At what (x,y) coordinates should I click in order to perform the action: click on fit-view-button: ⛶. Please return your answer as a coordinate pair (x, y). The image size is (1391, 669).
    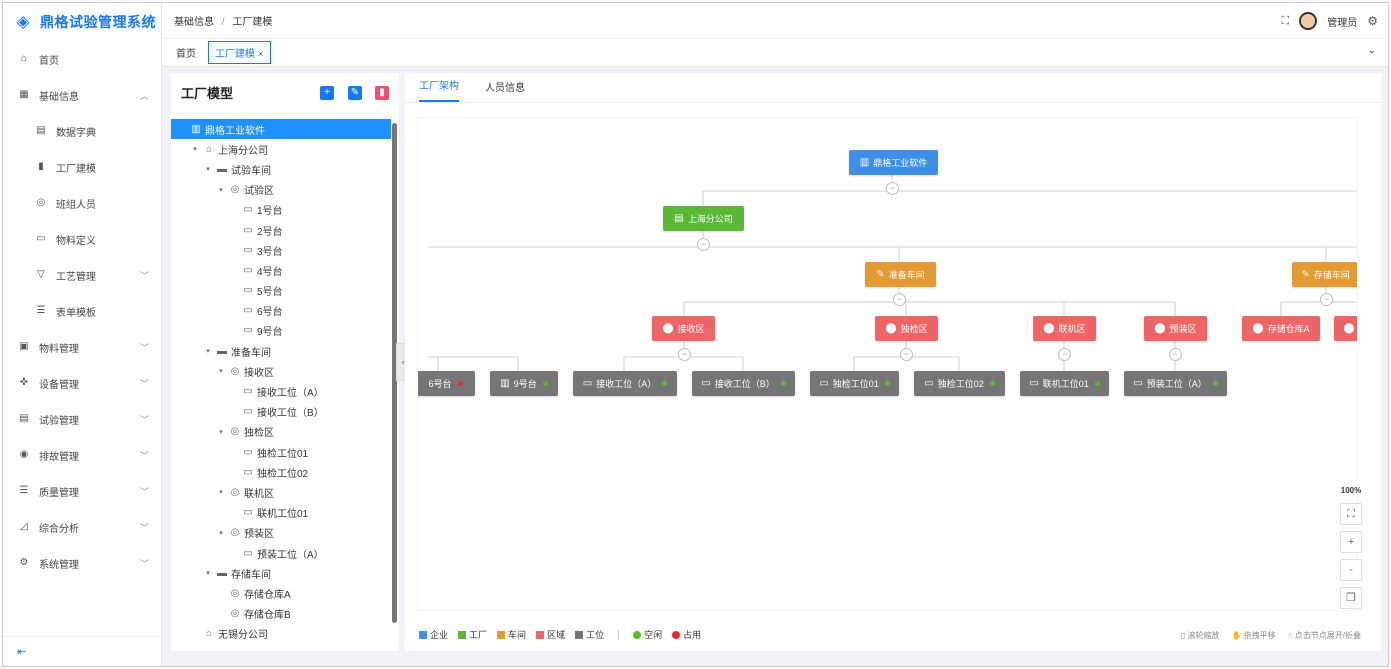
    Looking at the image, I should click on (1351, 514).